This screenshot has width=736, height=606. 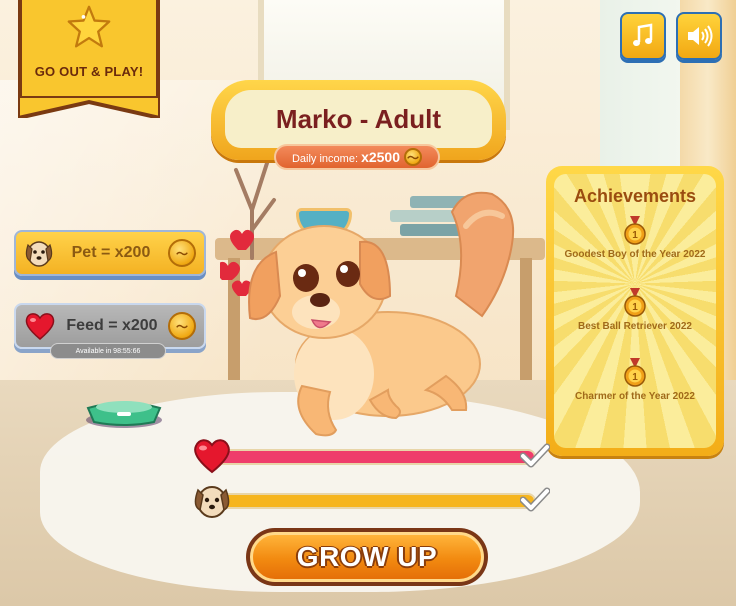 I want to click on achievement-item: 1 Goodest Boy of the Year 2022, so click(x=635, y=238).